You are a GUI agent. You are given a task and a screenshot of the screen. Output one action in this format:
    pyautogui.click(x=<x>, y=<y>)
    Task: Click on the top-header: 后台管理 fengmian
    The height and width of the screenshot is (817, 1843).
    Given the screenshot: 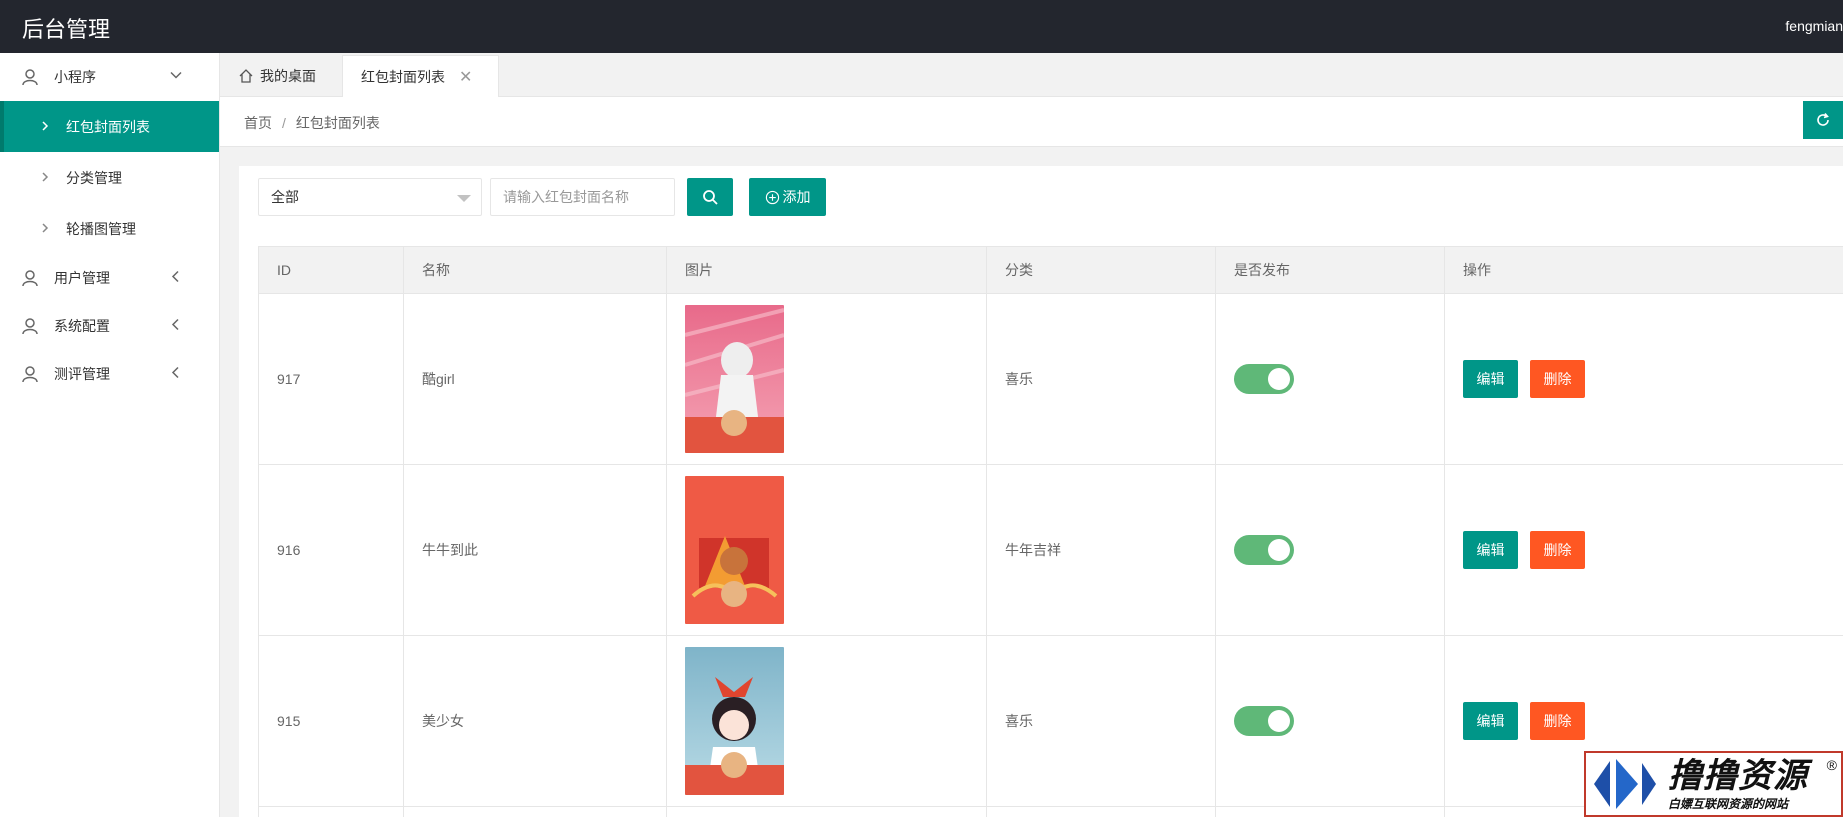 What is the action you would take?
    pyautogui.click(x=921, y=26)
    